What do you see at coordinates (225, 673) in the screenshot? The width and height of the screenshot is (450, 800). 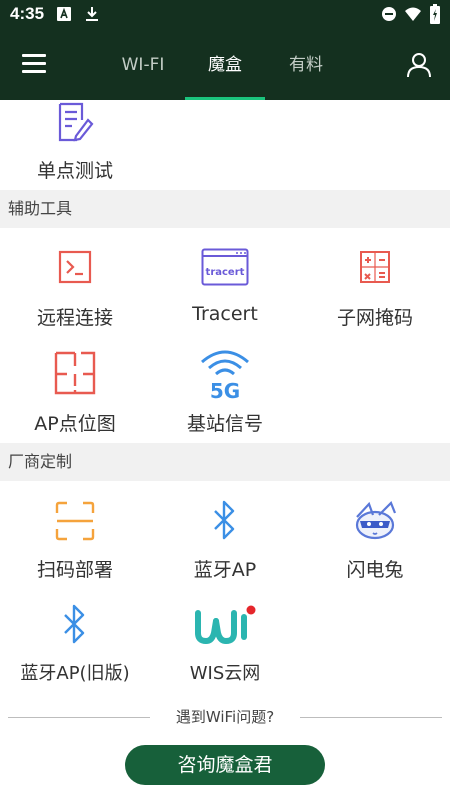 I see `tool-label: WIS云网` at bounding box center [225, 673].